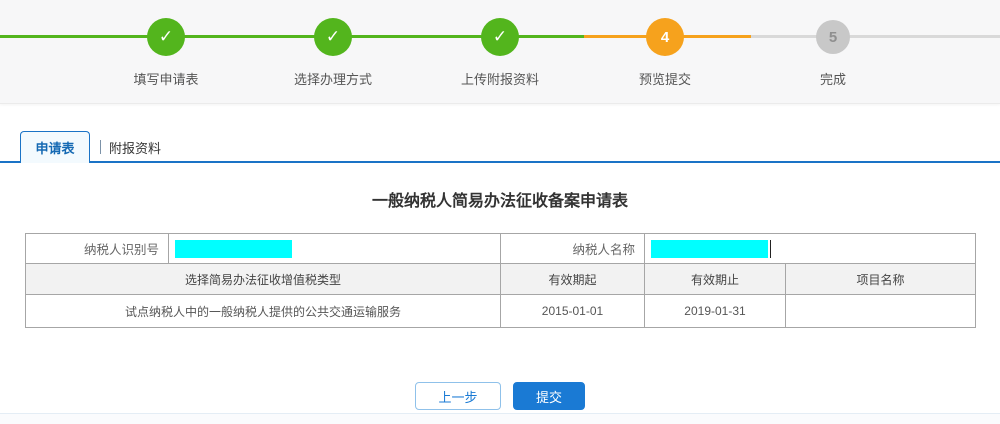 The height and width of the screenshot is (424, 1000). What do you see at coordinates (875, 36) in the screenshot?
I see `progress-line-pending` at bounding box center [875, 36].